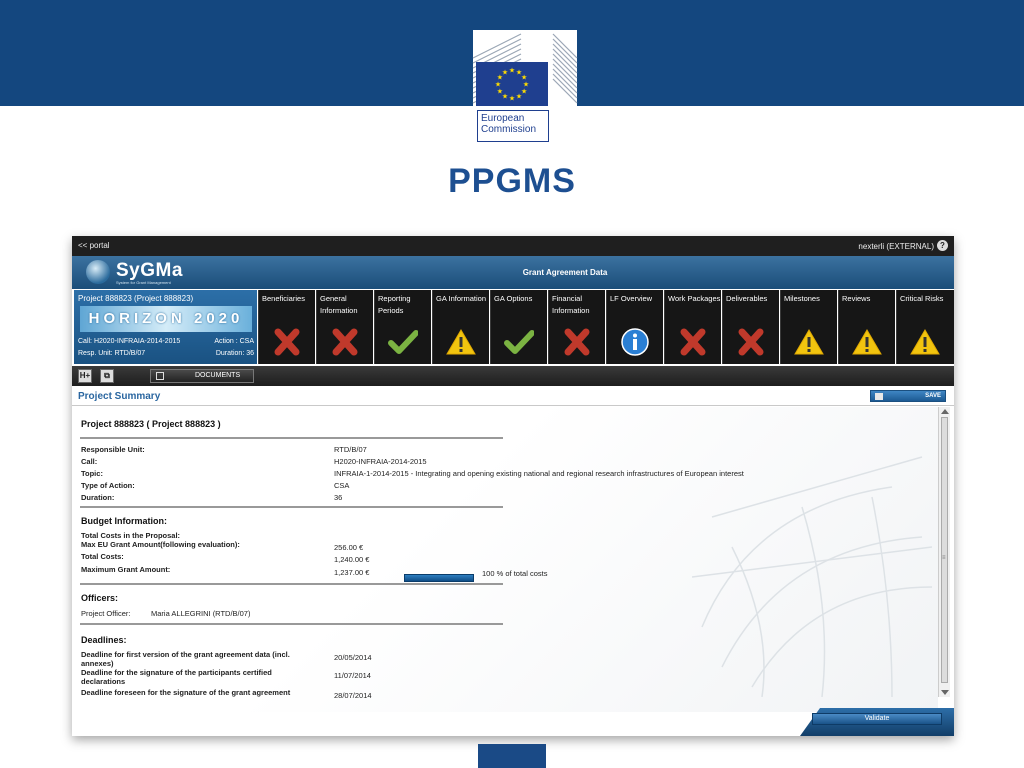 The width and height of the screenshot is (1024, 768). I want to click on total-costs-label: Total Costs:, so click(102, 556).